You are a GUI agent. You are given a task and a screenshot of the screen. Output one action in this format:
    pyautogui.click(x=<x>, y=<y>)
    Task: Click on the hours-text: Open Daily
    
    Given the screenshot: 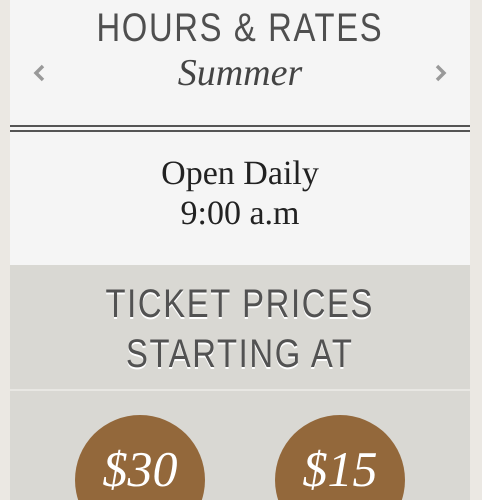 What is the action you would take?
    pyautogui.click(x=240, y=174)
    